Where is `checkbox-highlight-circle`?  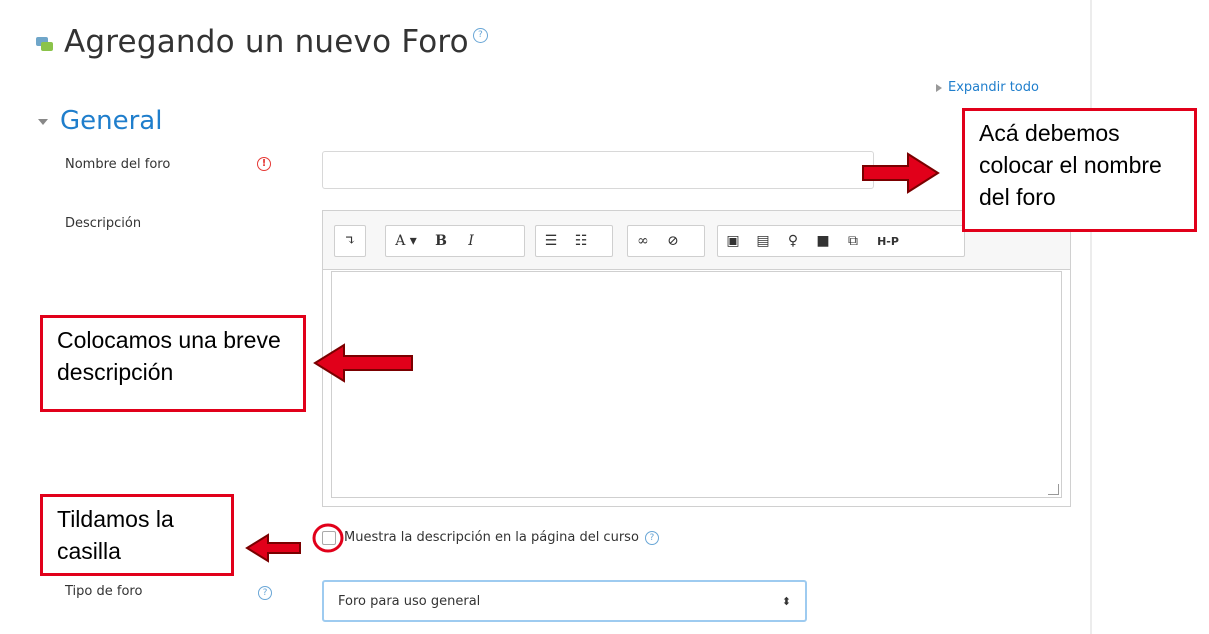
checkbox-highlight-circle is located at coordinates (328, 538).